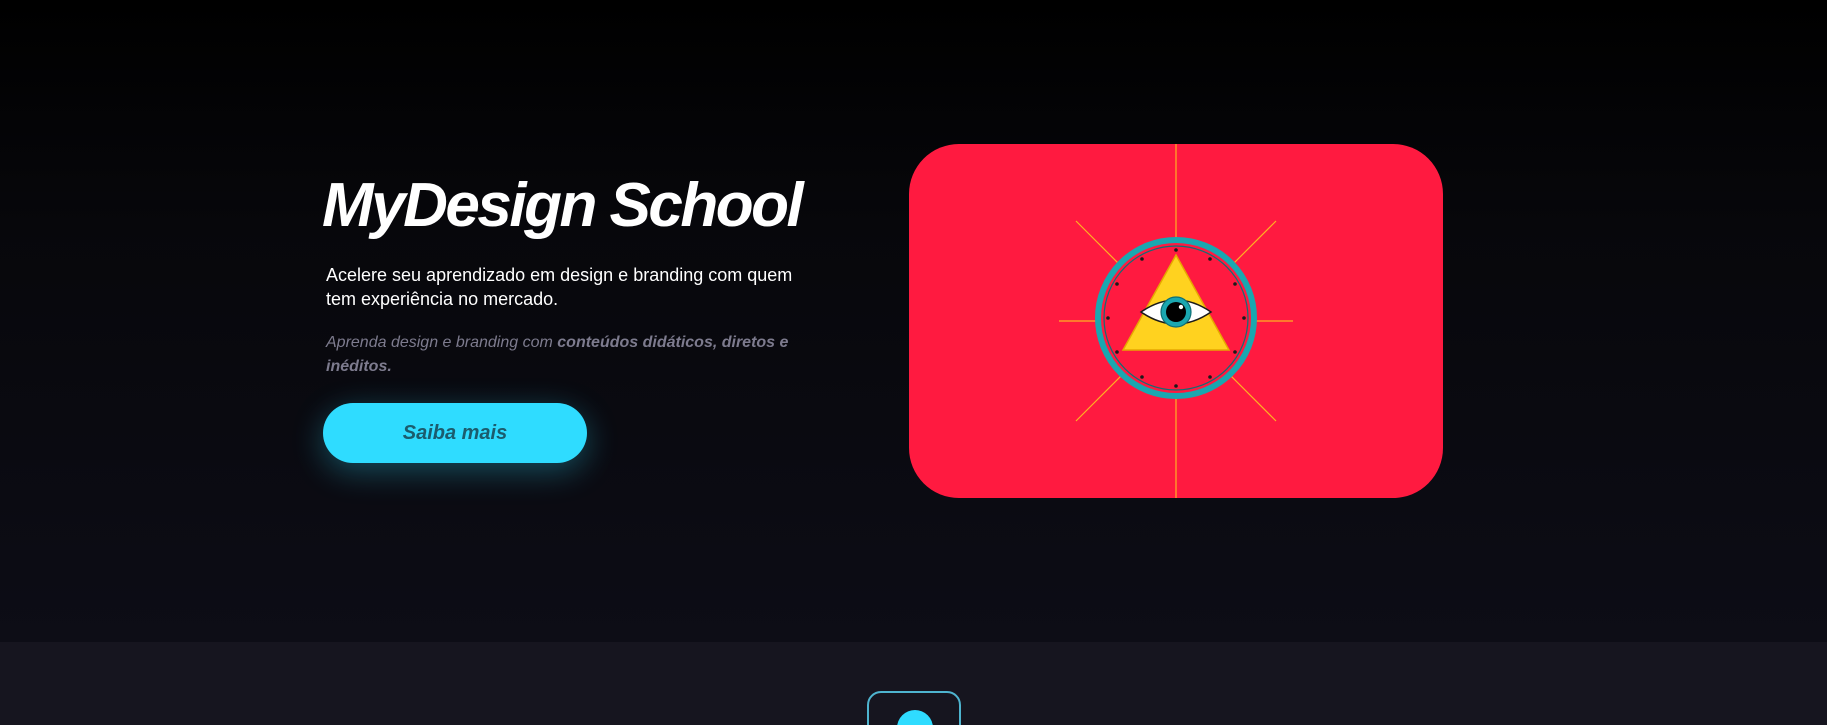 This screenshot has height=725, width=1827. I want to click on hero-note-prefix: Aprenda design e branding com, so click(442, 342).